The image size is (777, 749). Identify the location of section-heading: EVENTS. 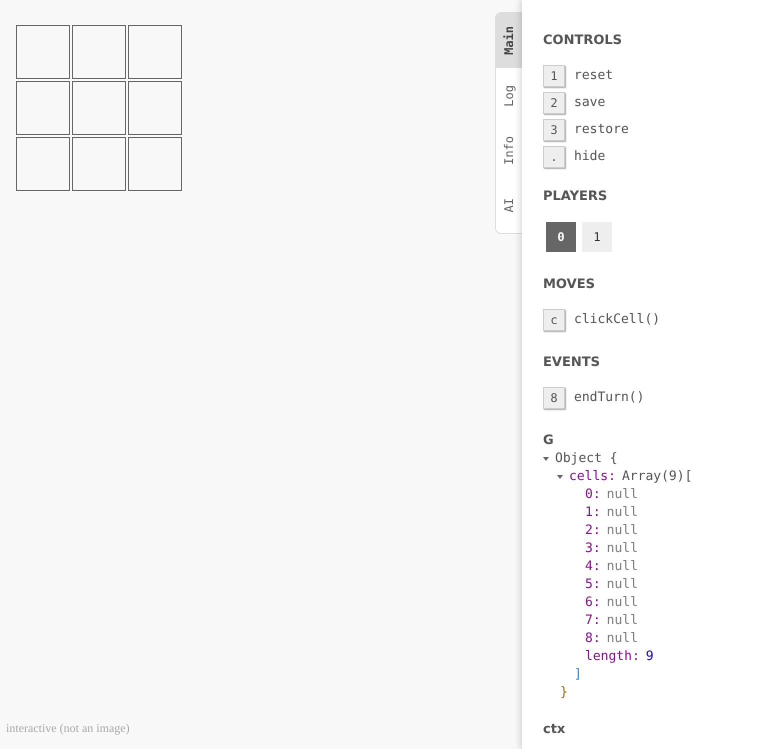
(572, 363).